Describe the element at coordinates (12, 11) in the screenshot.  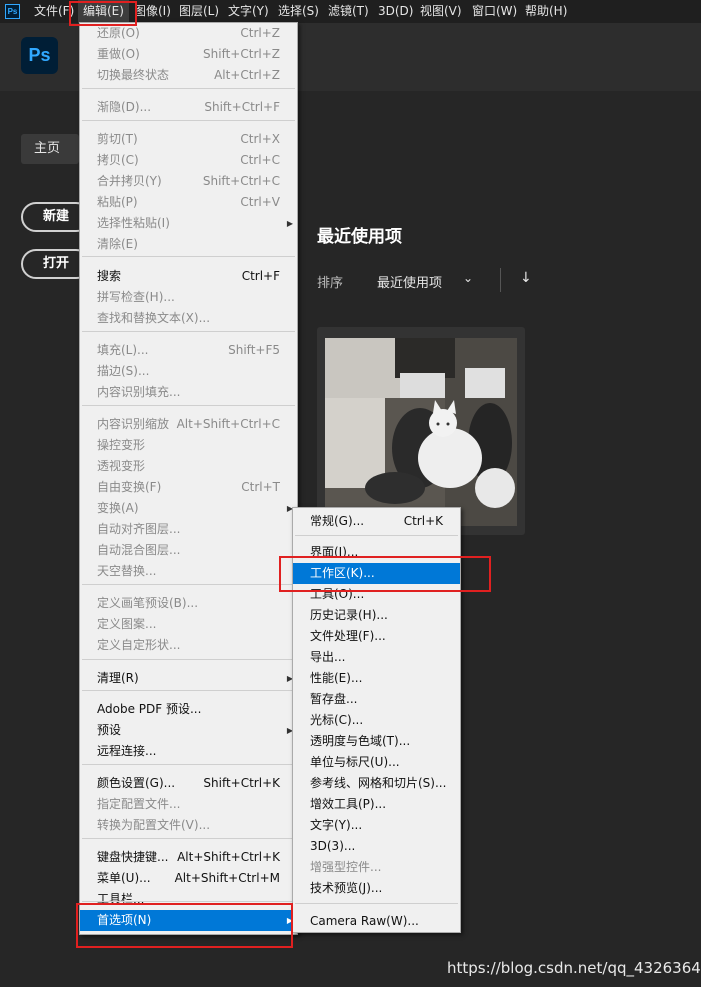
I see `photoshop-app-icon: Ps` at that location.